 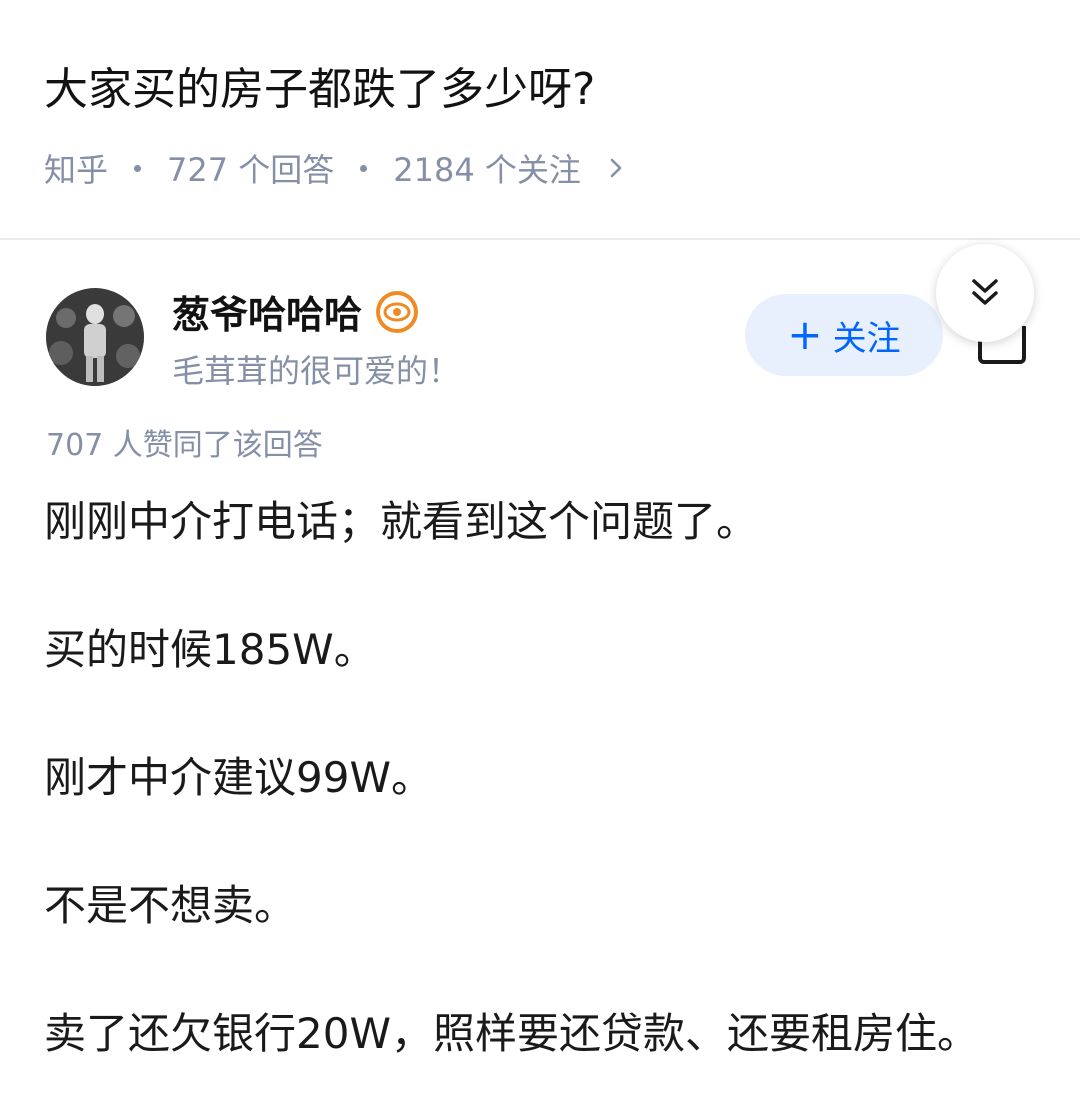 I want to click on author-name: 葱爷哈哈哈, so click(x=267, y=311).